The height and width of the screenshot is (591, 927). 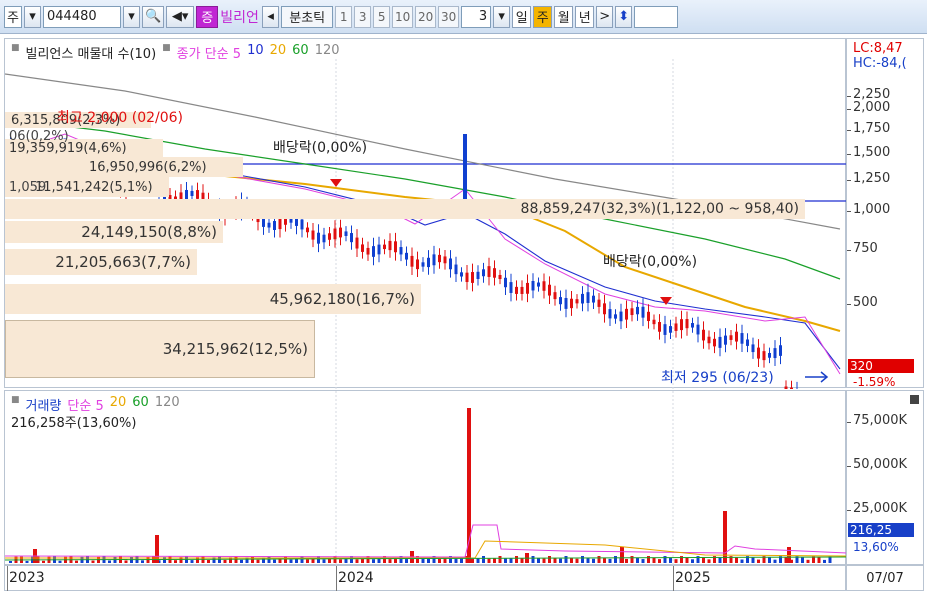 I want to click on market-dropdown-button: ▾, so click(x=32, y=16).